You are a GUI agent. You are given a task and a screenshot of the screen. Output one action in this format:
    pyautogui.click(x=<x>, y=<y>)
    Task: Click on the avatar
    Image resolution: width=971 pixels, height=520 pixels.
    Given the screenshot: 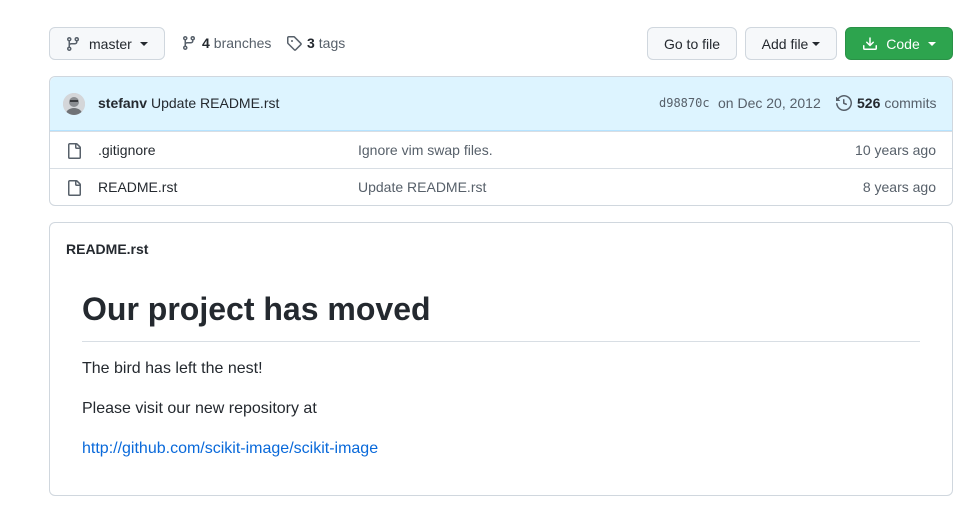 What is the action you would take?
    pyautogui.click(x=74, y=104)
    